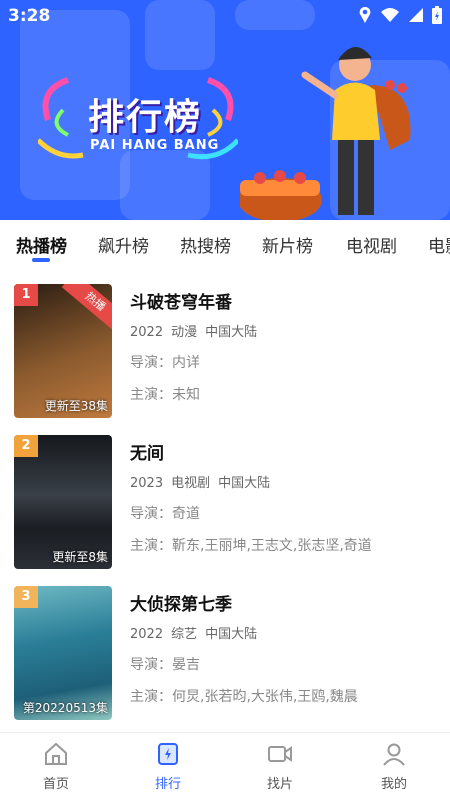 This screenshot has width=450, height=801. I want to click on item-genre: 综艺, so click(184, 634).